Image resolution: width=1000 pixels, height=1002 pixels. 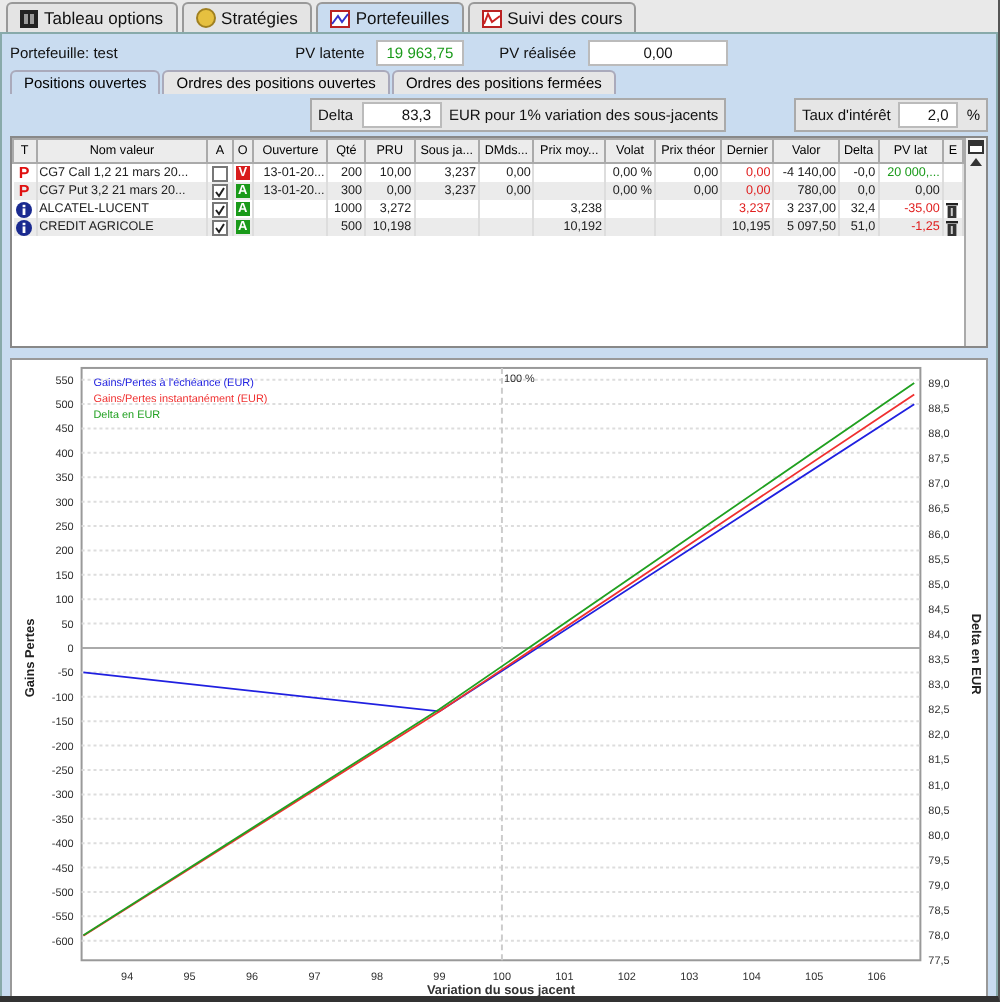 I want to click on tab: Stratégies, so click(x=246, y=17).